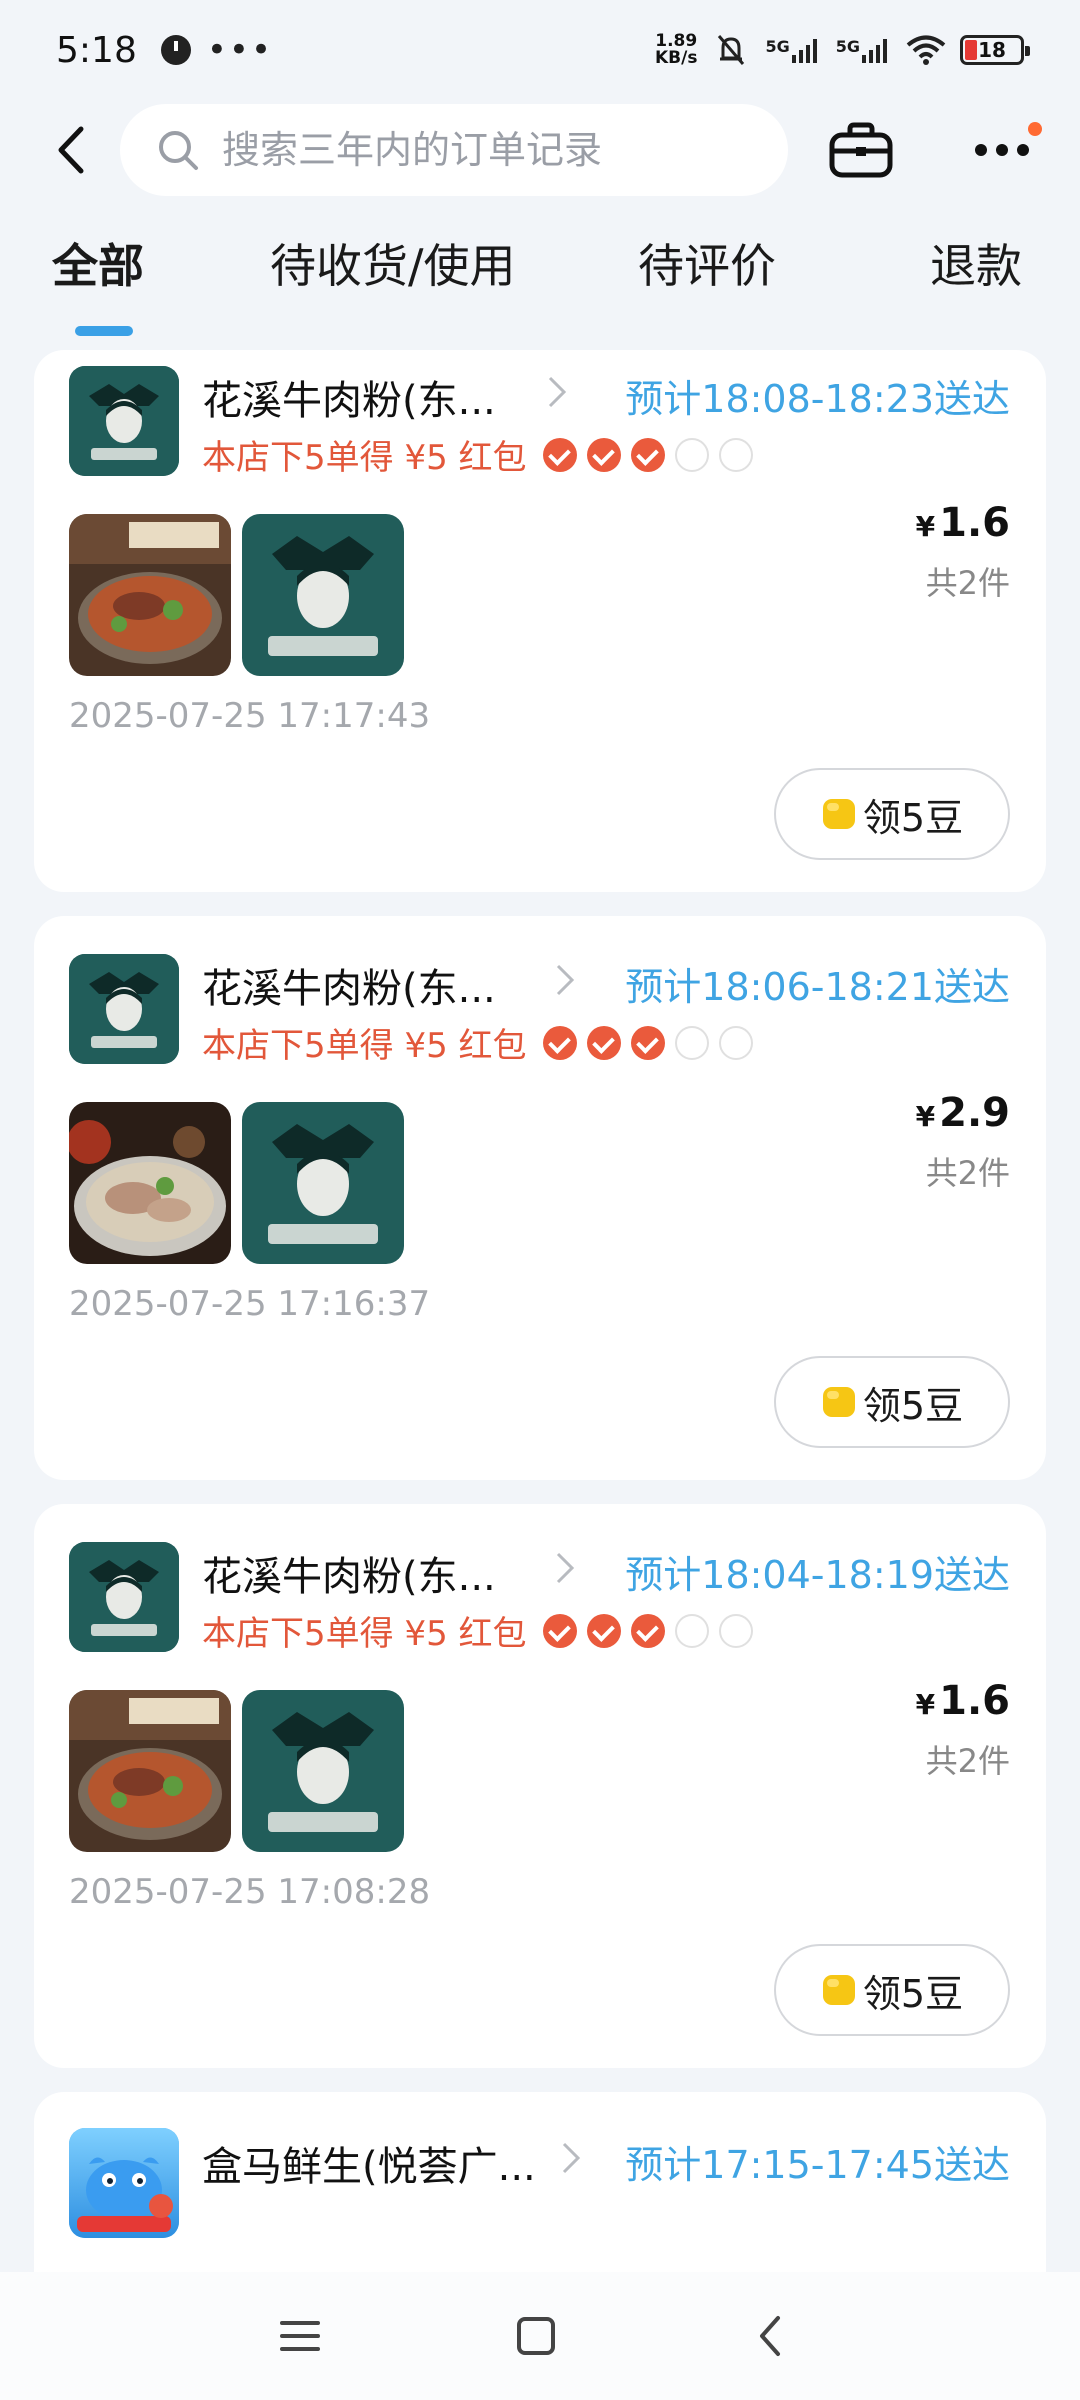 The width and height of the screenshot is (1080, 2400). What do you see at coordinates (98, 263) in the screenshot?
I see `tab-all: 全部` at bounding box center [98, 263].